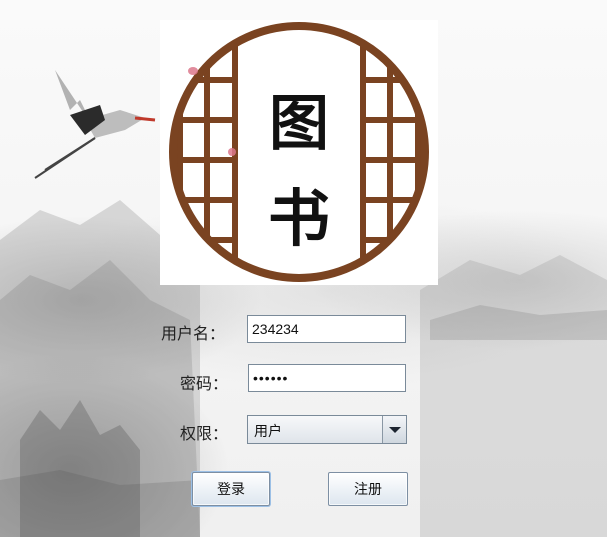  I want to click on role-label: 权限：, so click(204, 433).